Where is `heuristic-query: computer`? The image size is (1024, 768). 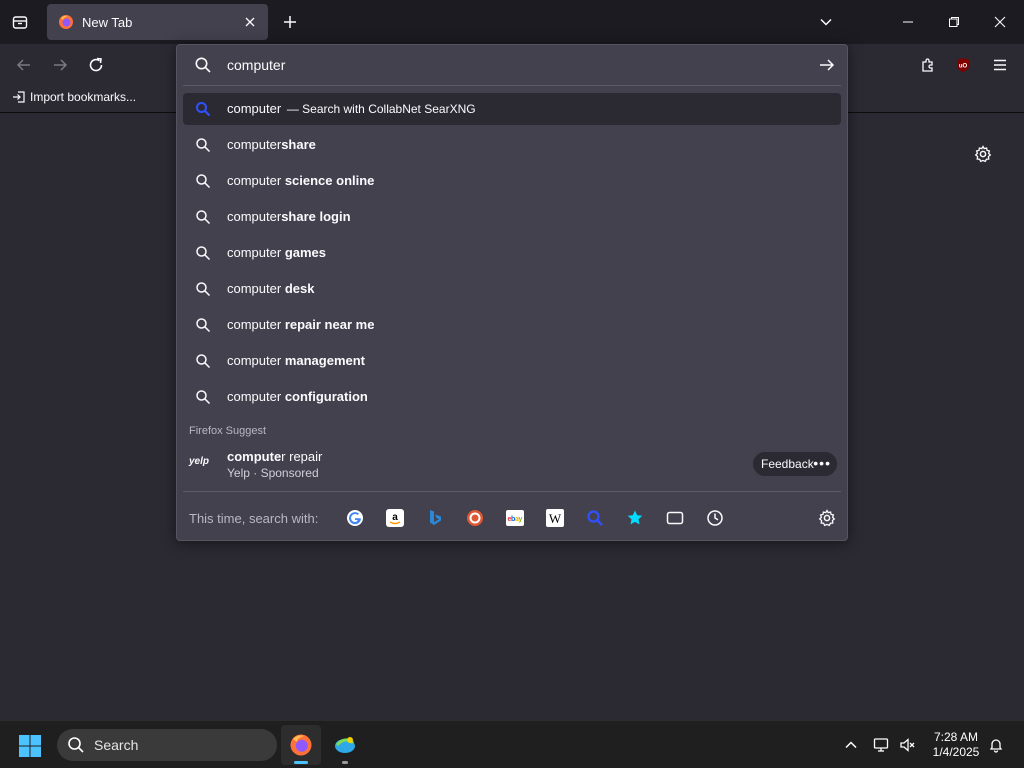 heuristic-query: computer is located at coordinates (254, 108).